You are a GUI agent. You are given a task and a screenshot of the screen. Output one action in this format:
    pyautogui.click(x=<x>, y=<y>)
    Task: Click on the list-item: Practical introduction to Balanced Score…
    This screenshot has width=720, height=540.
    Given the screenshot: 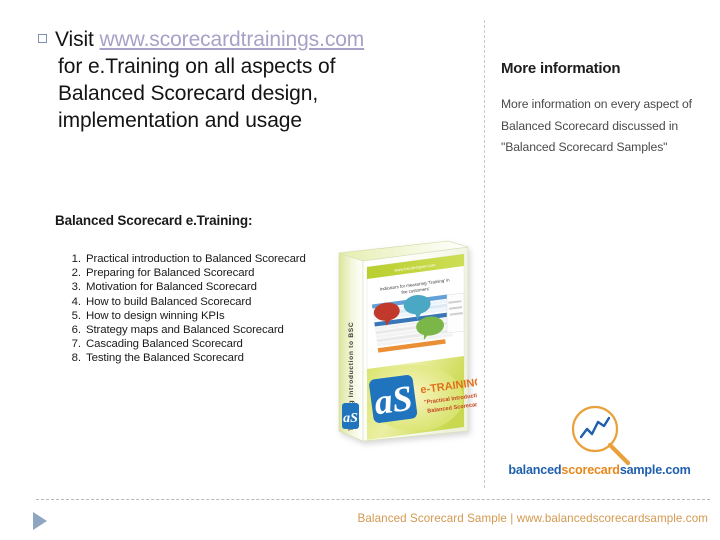 What is the action you would take?
    pyautogui.click(x=216, y=259)
    